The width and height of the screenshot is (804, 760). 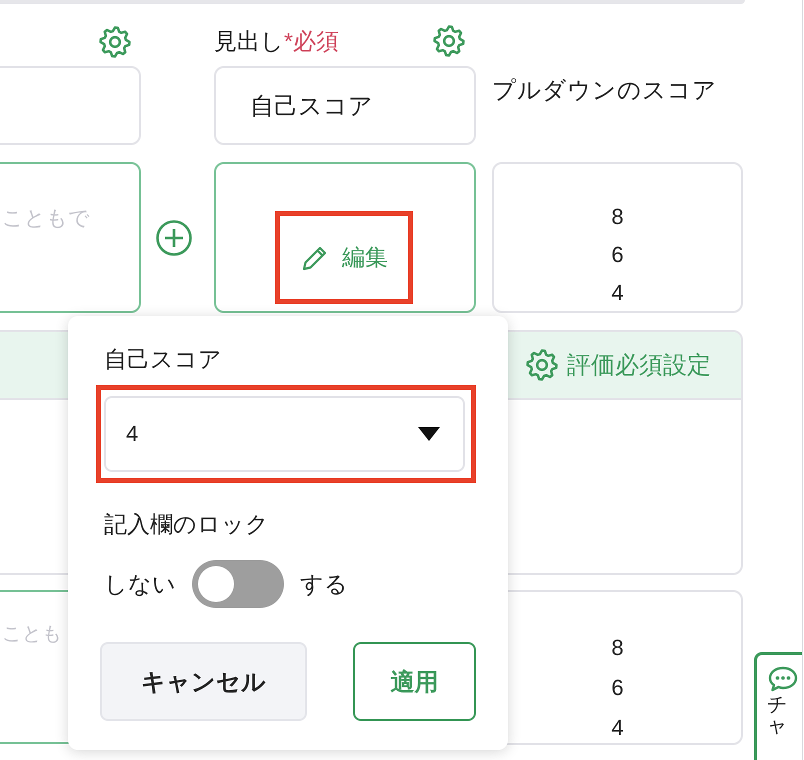 What do you see at coordinates (783, 679) in the screenshot?
I see `chat-bubble-icon` at bounding box center [783, 679].